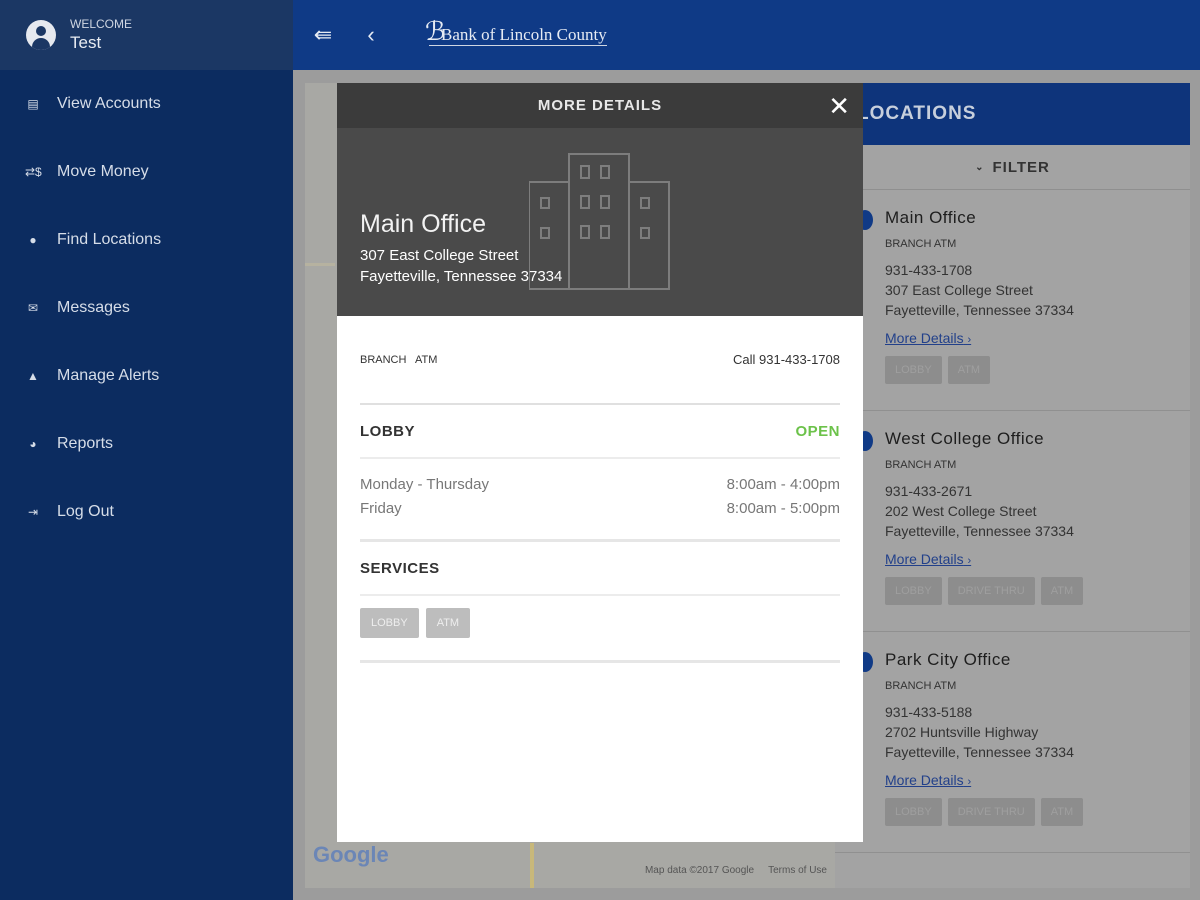 This screenshot has width=1200, height=900. I want to click on close-icon: ✕, so click(839, 106).